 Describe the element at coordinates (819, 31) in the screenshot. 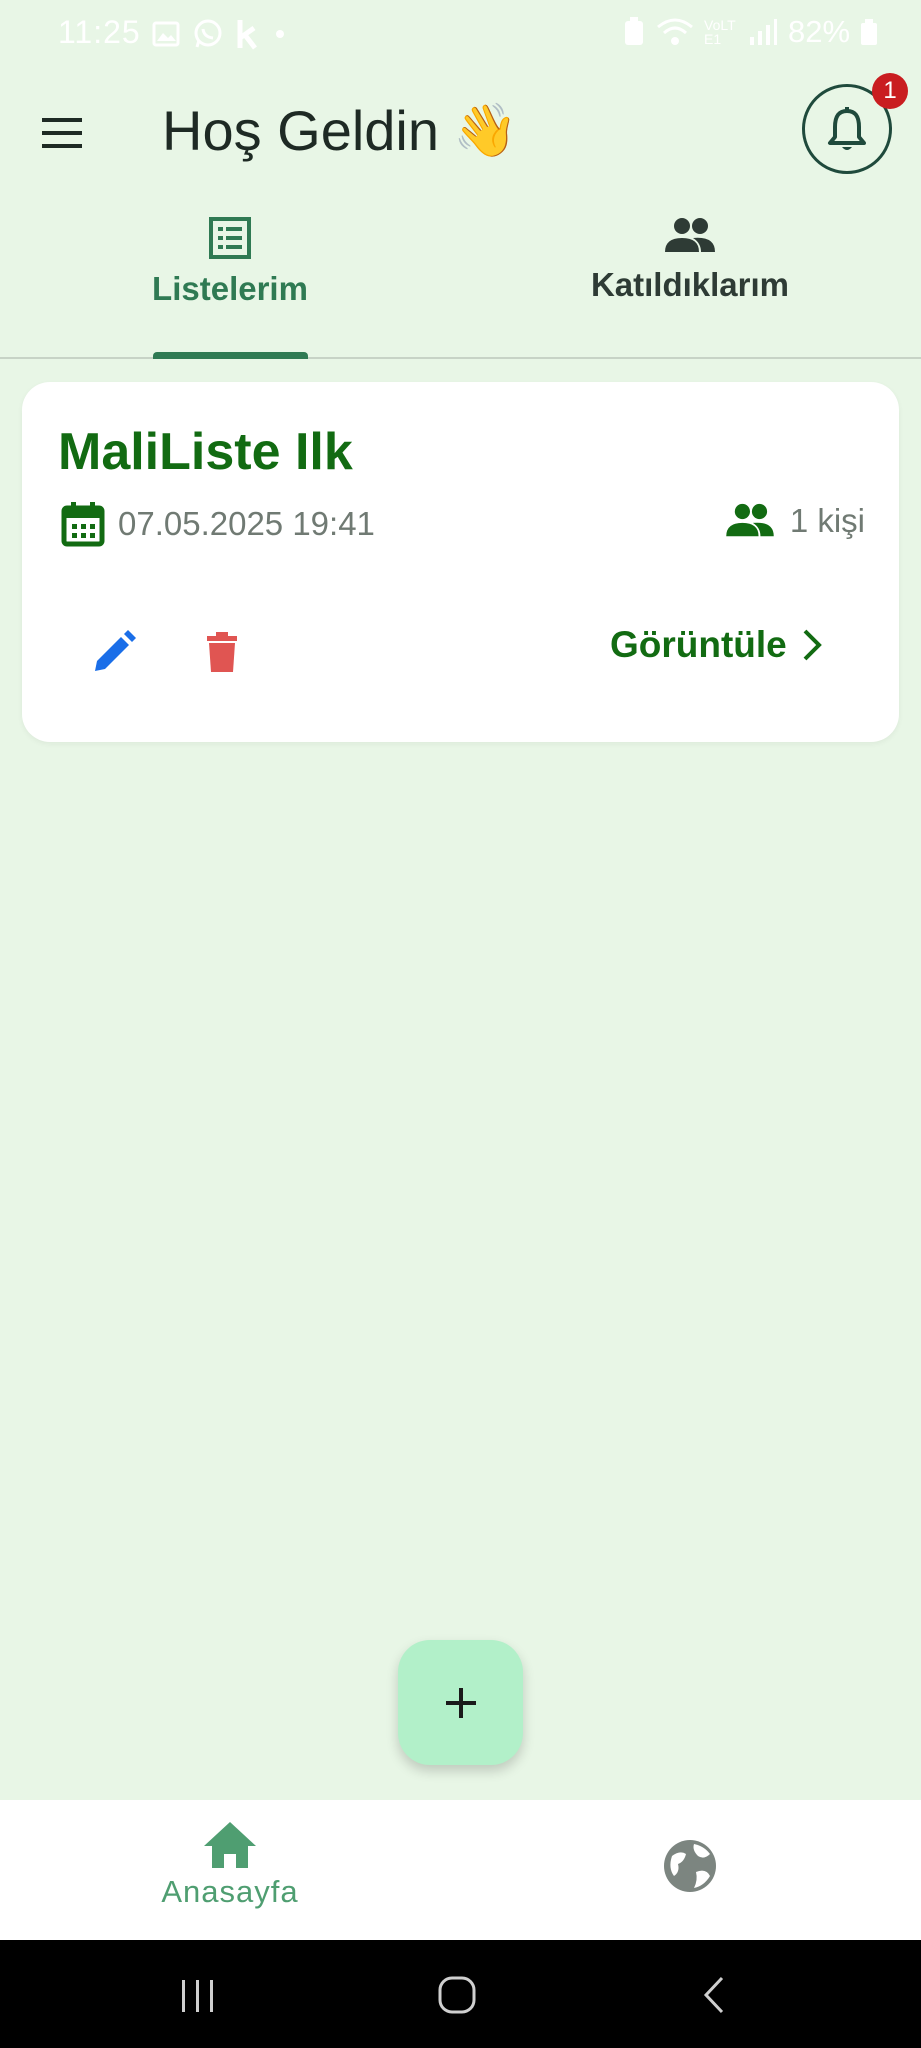

I see `battery-percent: 82%` at that location.